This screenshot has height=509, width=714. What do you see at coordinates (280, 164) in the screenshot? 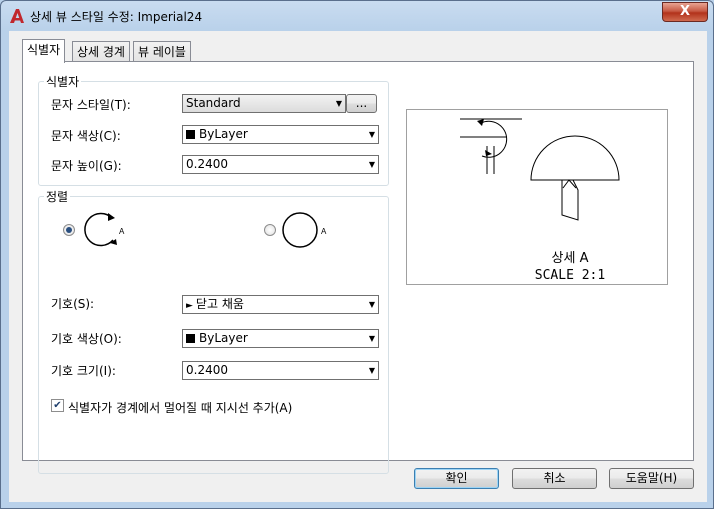
I see `text-height-input: 0.2400 ▼` at bounding box center [280, 164].